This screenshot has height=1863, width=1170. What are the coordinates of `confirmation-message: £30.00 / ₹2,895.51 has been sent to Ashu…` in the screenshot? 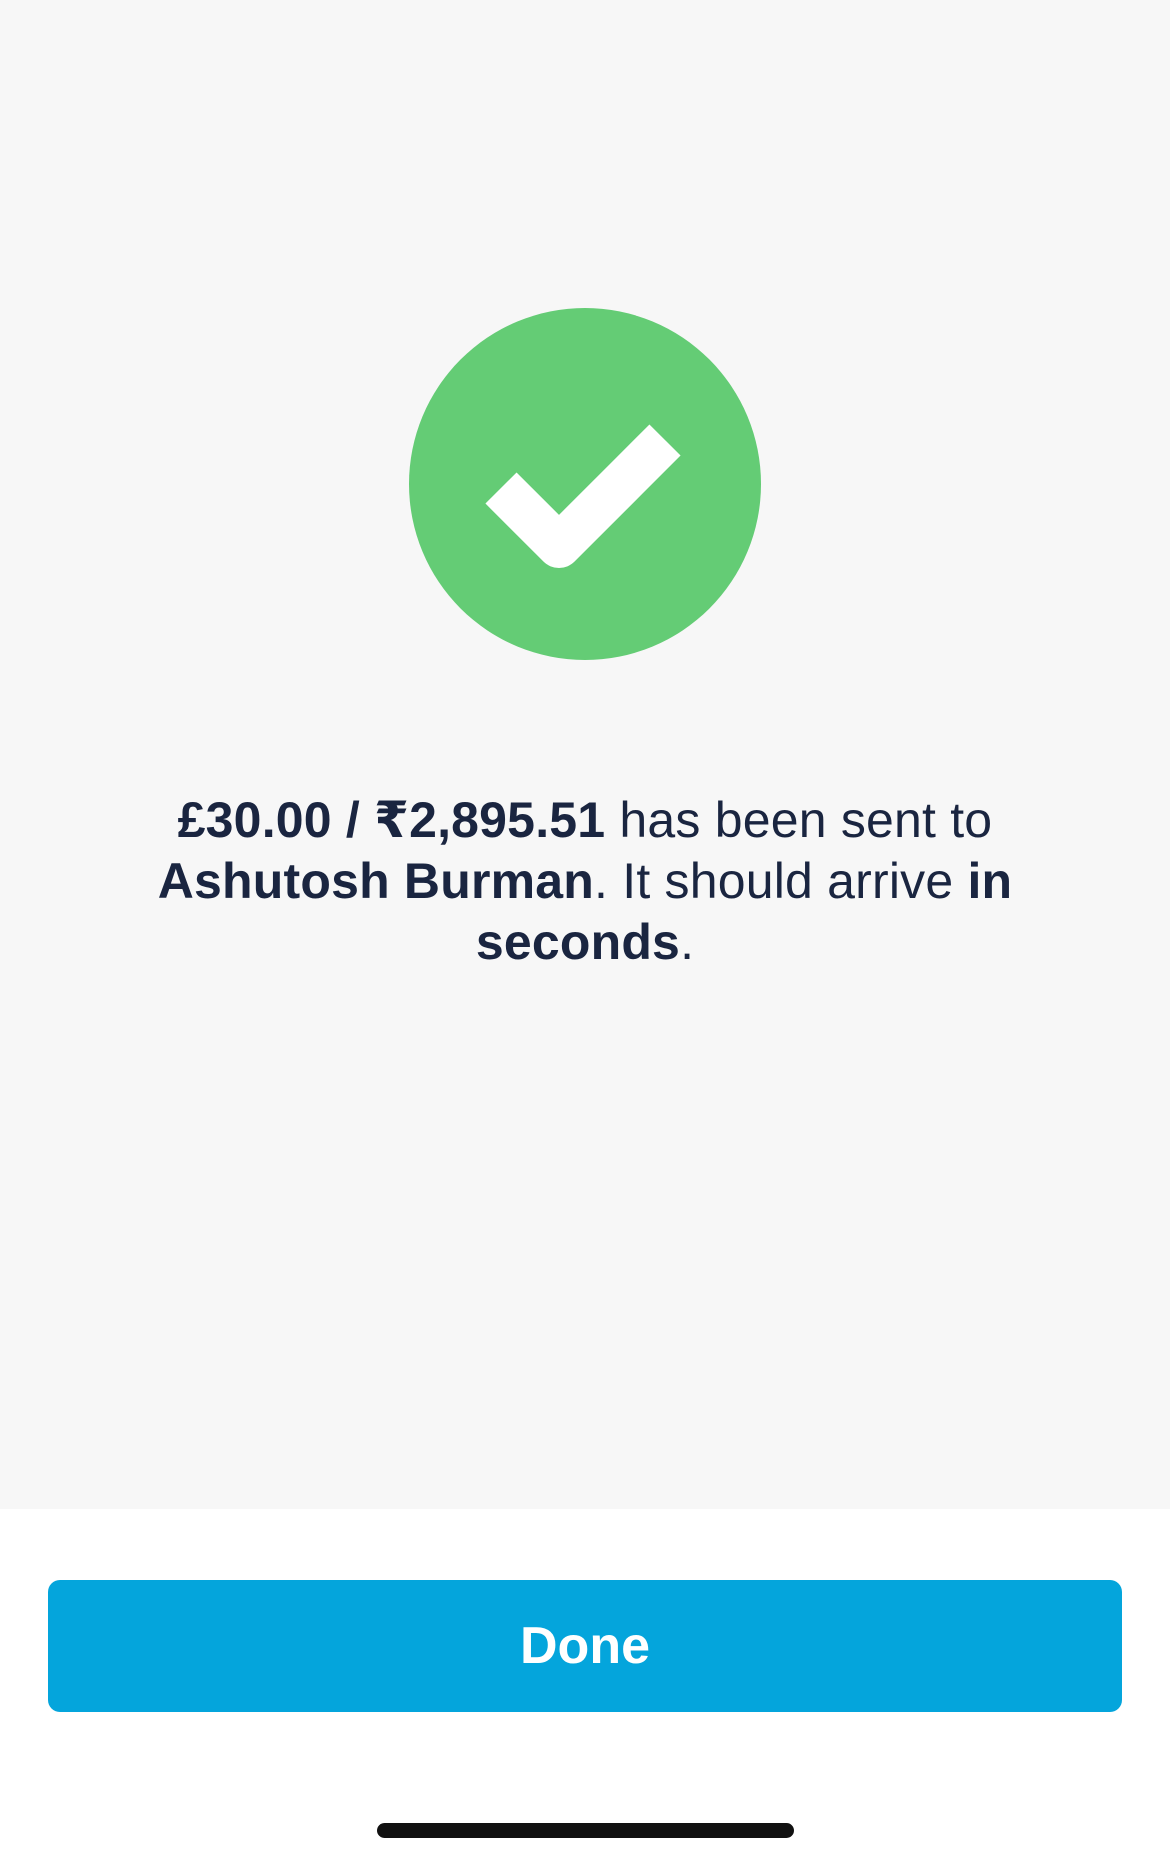 It's located at (585, 881).